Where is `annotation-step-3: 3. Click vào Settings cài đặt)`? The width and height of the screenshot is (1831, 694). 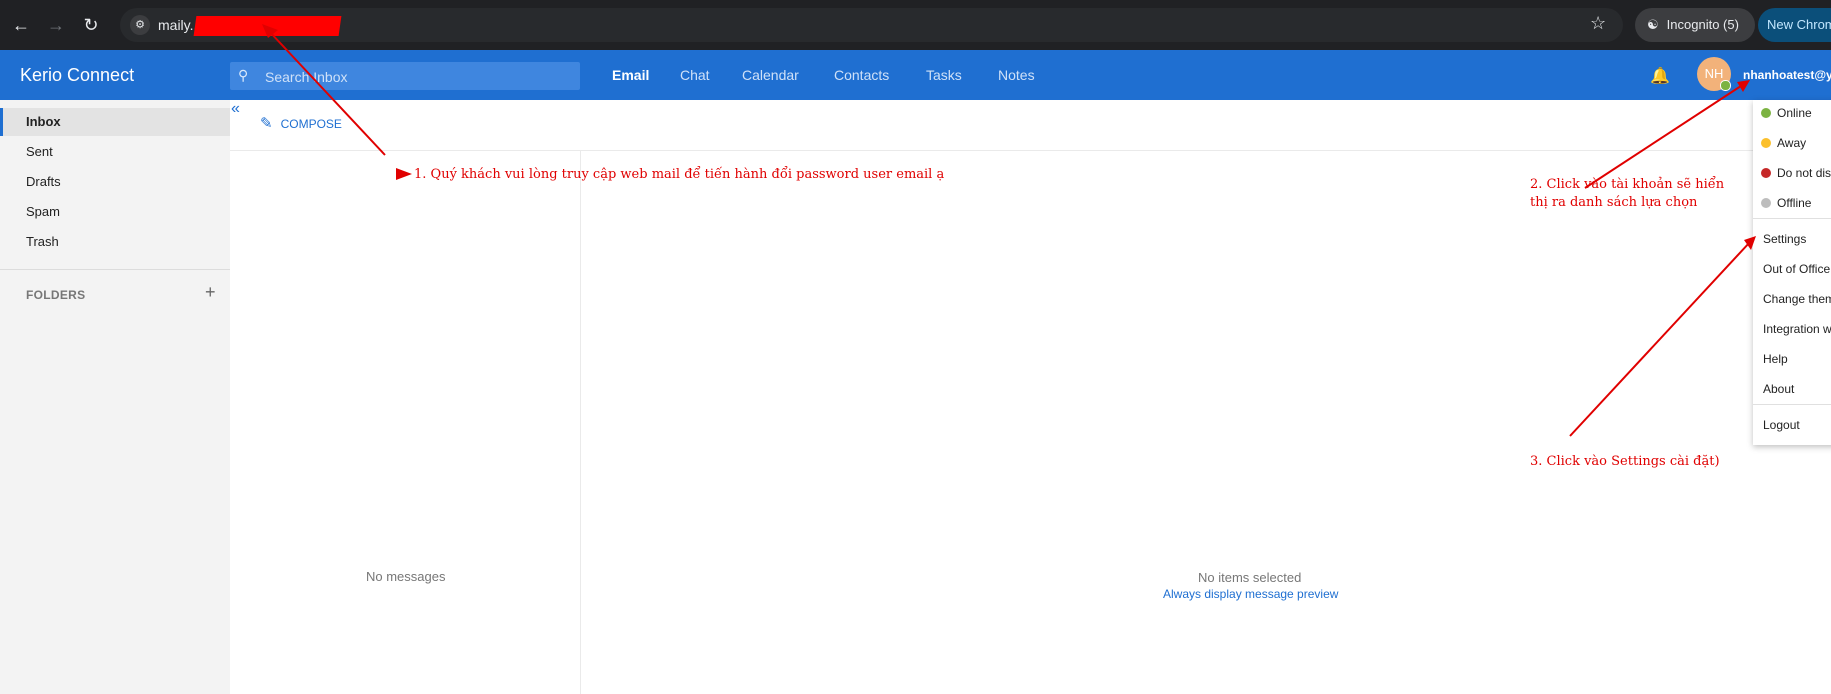
annotation-step-3: 3. Click vào Settings cài đặt) is located at coordinates (1625, 461).